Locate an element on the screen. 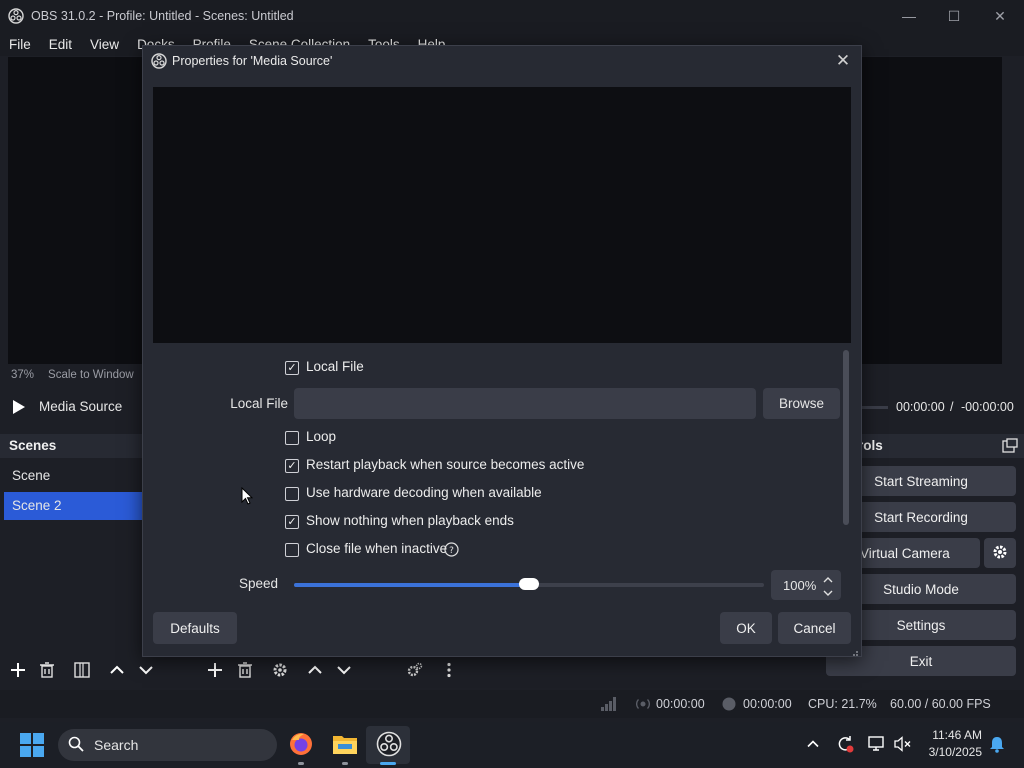 The image size is (1024, 768). notification-bell-icon is located at coordinates (997, 744).